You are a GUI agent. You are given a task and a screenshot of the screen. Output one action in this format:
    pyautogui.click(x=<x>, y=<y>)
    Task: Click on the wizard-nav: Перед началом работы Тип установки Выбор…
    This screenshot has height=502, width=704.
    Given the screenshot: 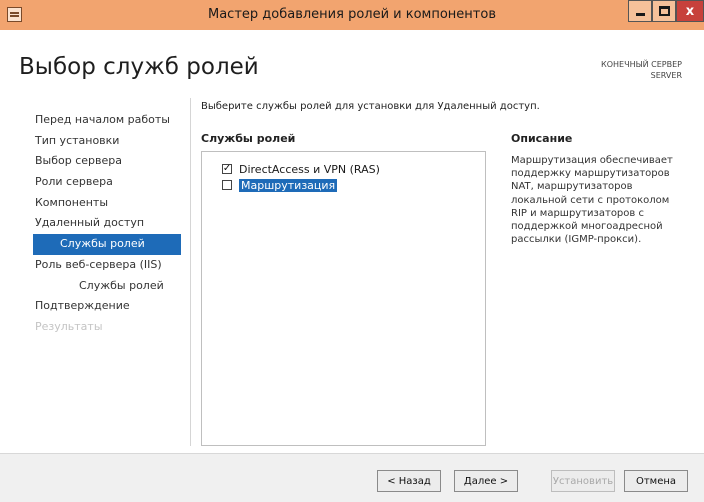 What is the action you would take?
    pyautogui.click(x=107, y=224)
    